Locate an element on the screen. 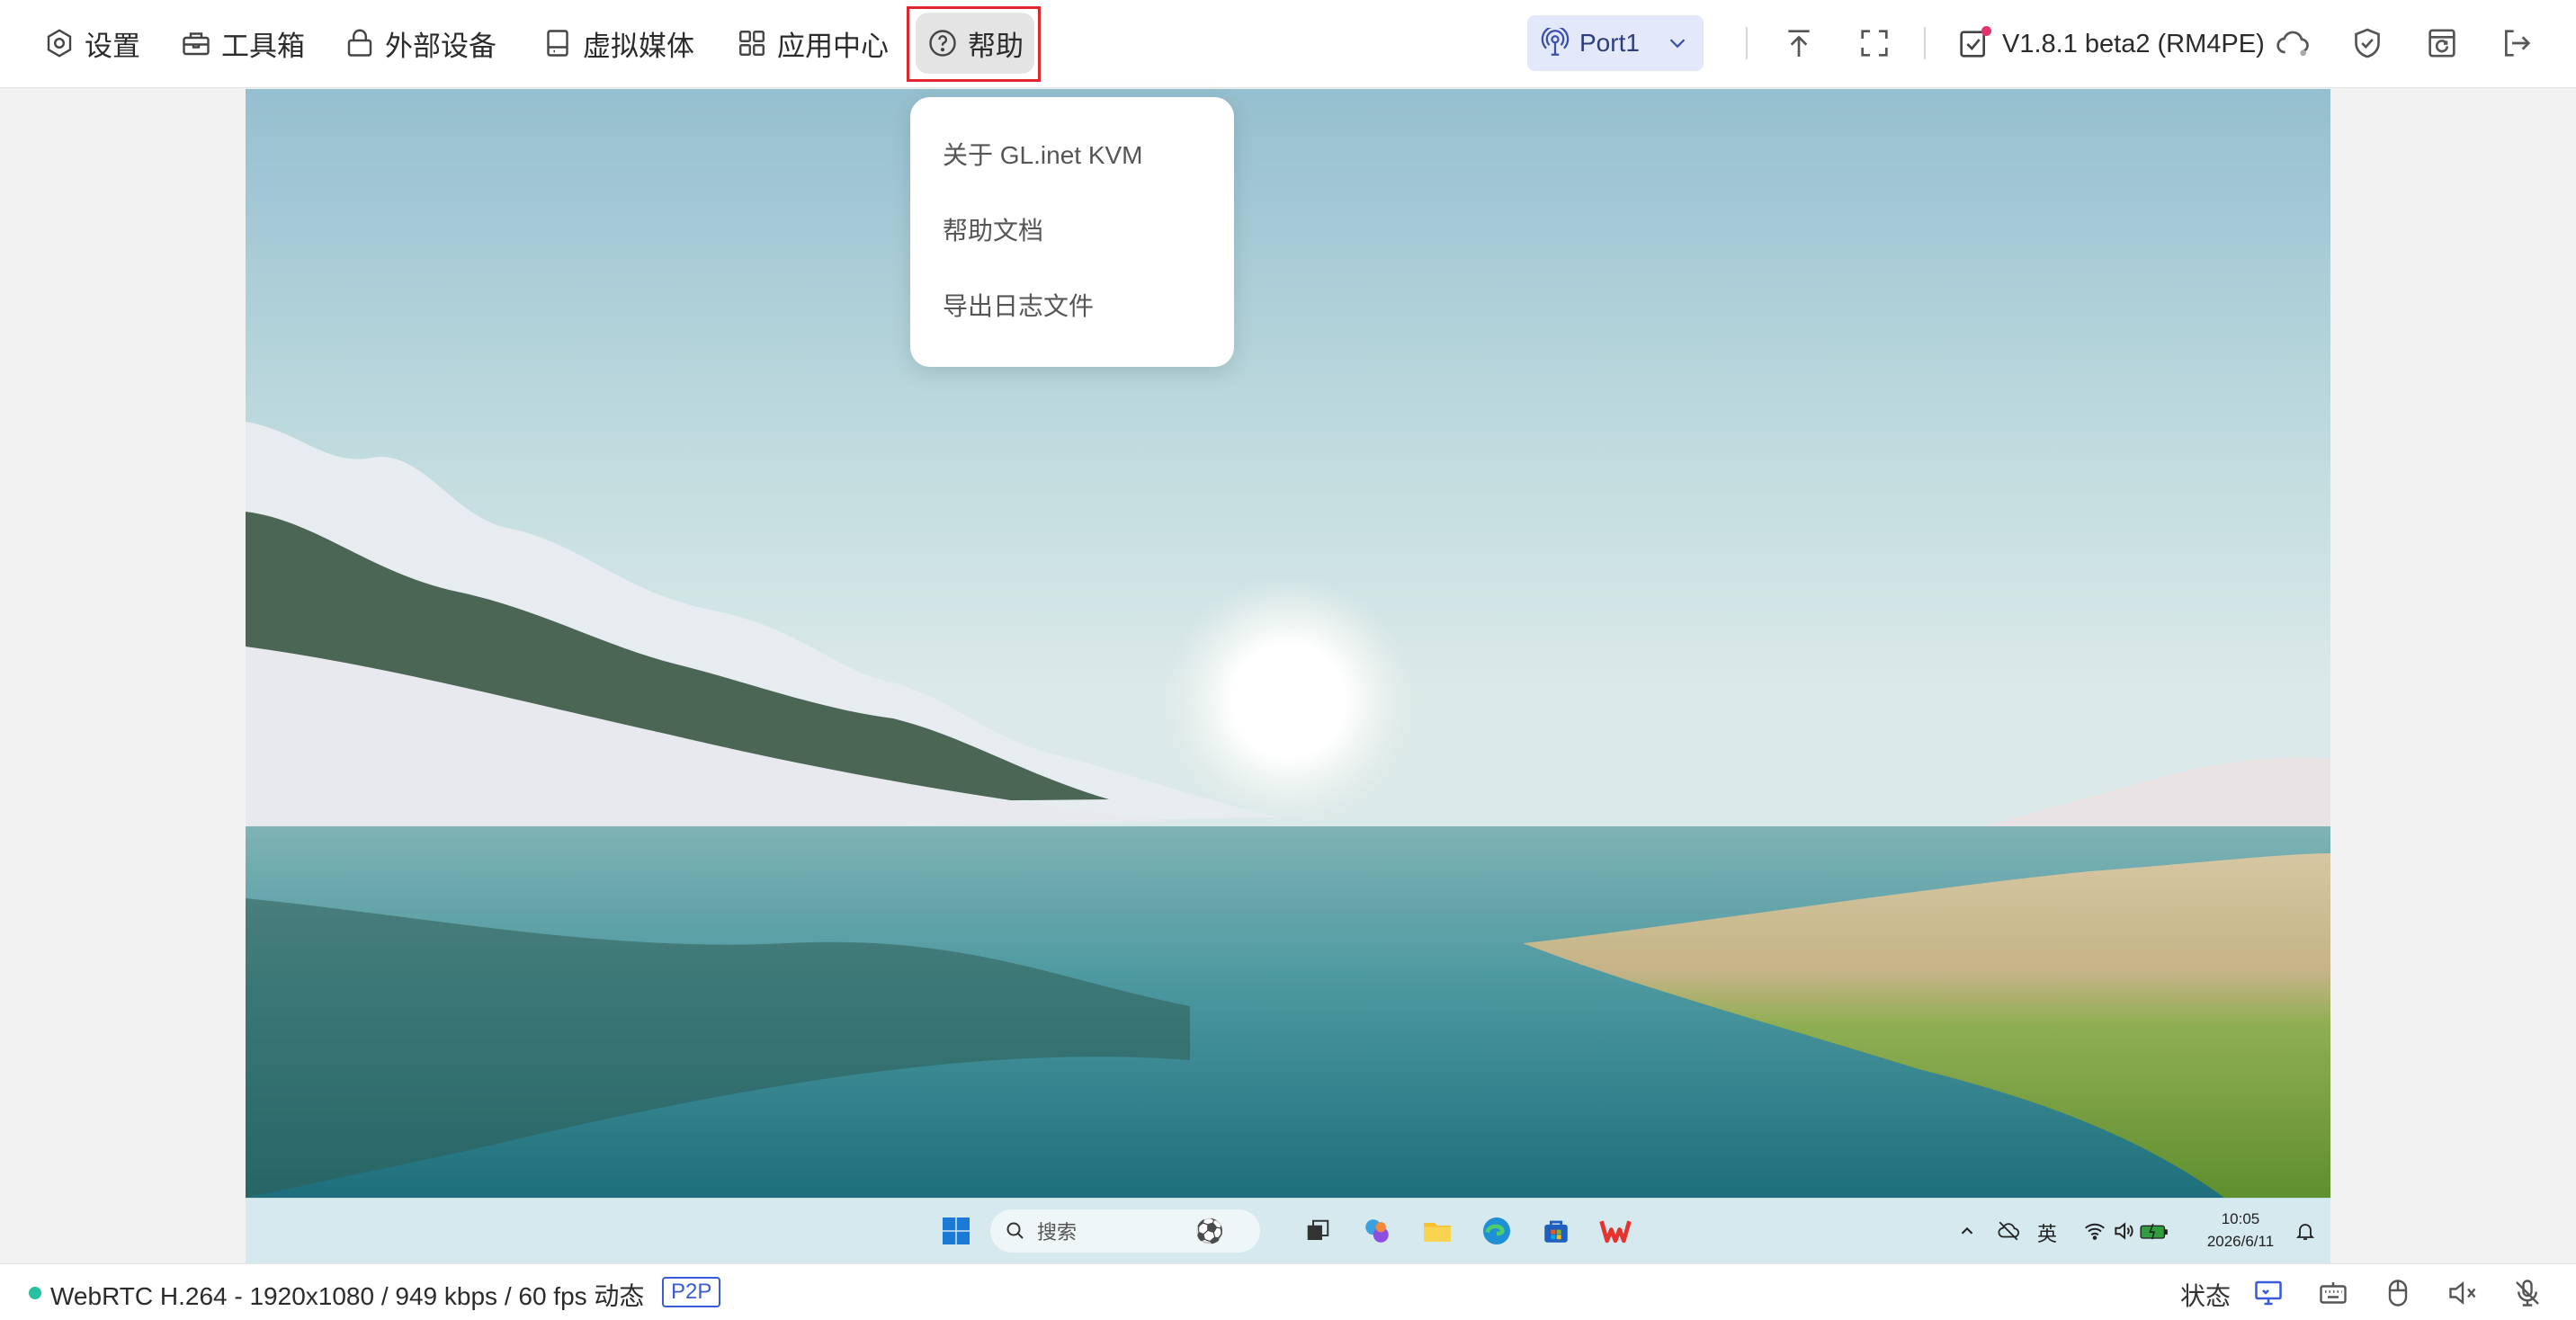  help-dropdown-menu: 关于 GL.inet KVM 帮助文档 导出日志文件 is located at coordinates (1072, 232).